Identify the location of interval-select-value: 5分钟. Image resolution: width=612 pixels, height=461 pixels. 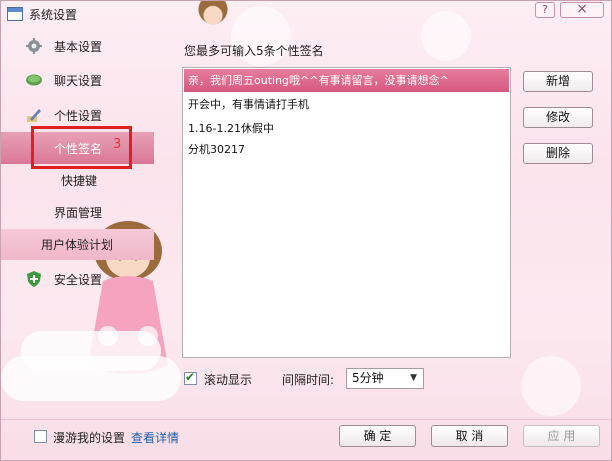
(368, 378).